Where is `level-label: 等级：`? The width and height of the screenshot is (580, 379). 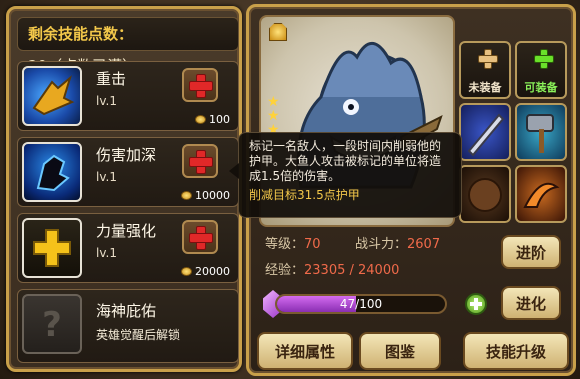 level-label: 等级： is located at coordinates (285, 244).